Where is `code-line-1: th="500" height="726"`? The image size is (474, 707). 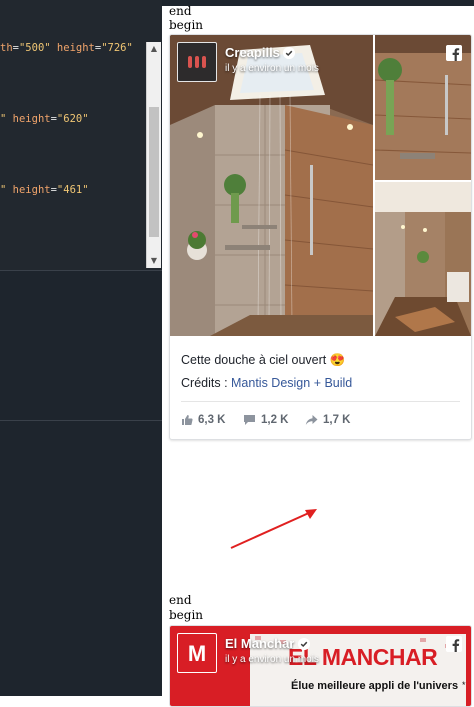 code-line-1: th="500" height="726" is located at coordinates (66, 48).